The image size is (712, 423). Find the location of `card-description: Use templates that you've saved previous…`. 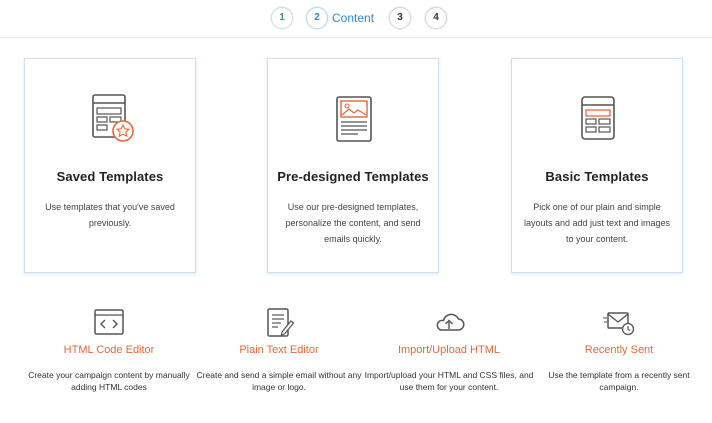

card-description: Use templates that you've saved previous… is located at coordinates (110, 215).